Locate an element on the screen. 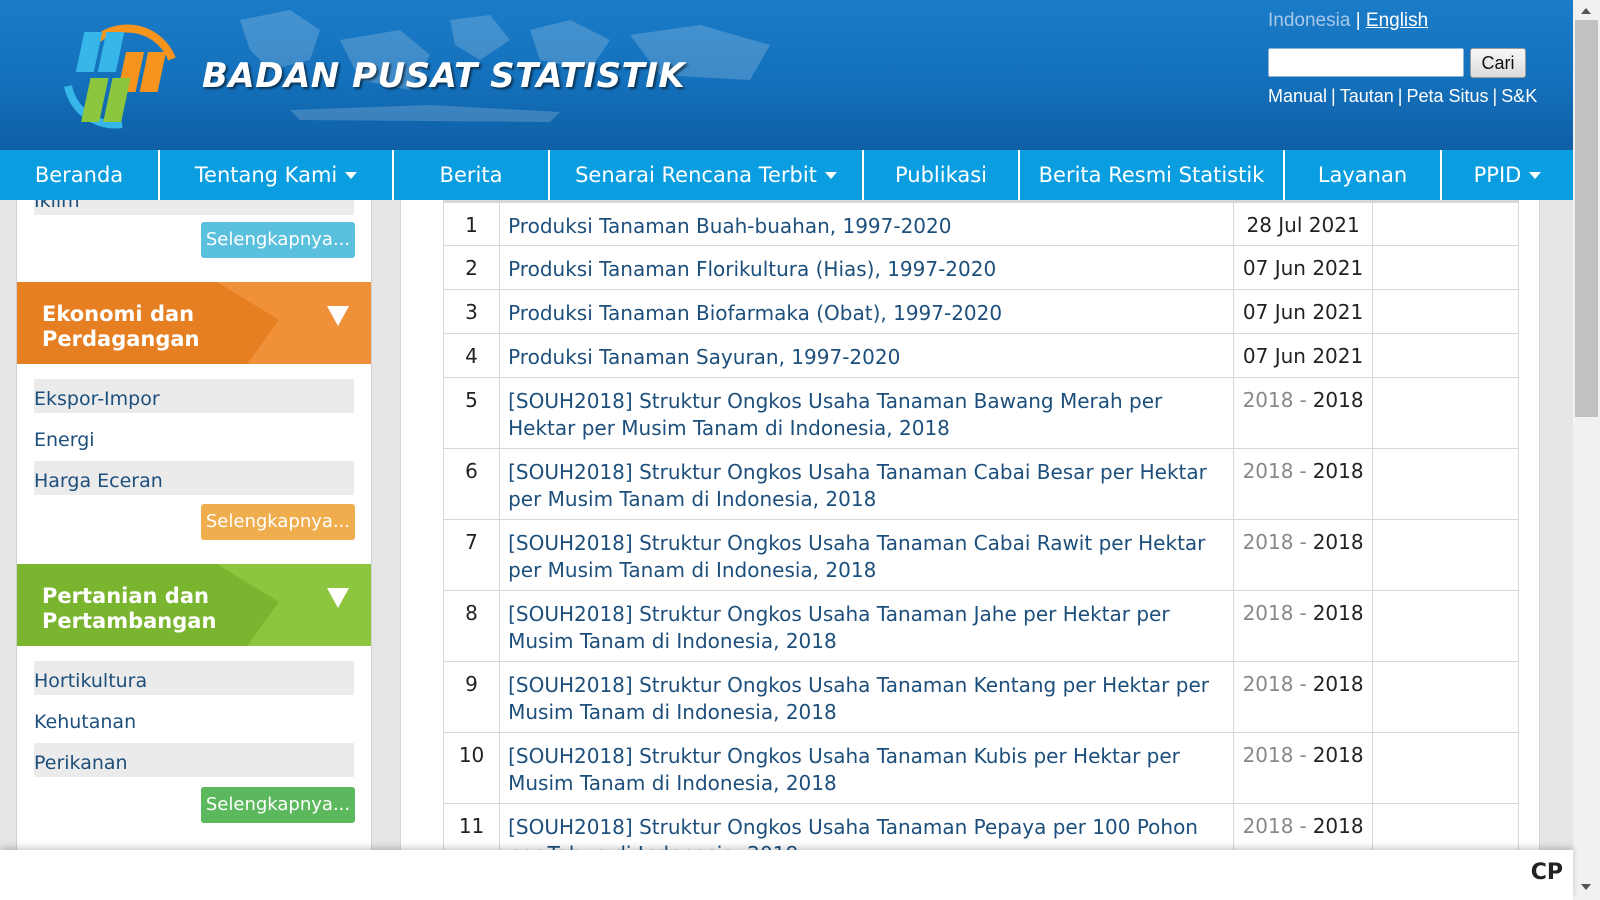 This screenshot has height=900, width=1600. publication-title-link: Produksi Tanaman Sayuran, 1997-2020 is located at coordinates (867, 355).